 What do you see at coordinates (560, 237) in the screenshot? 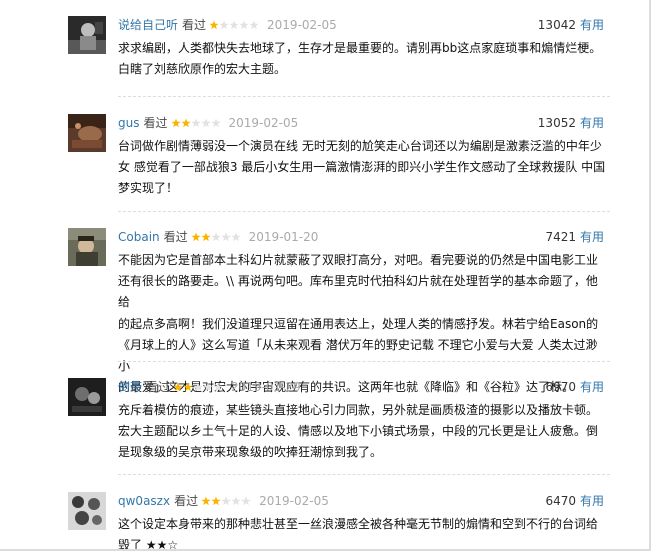
I see `vote-count: 7421` at bounding box center [560, 237].